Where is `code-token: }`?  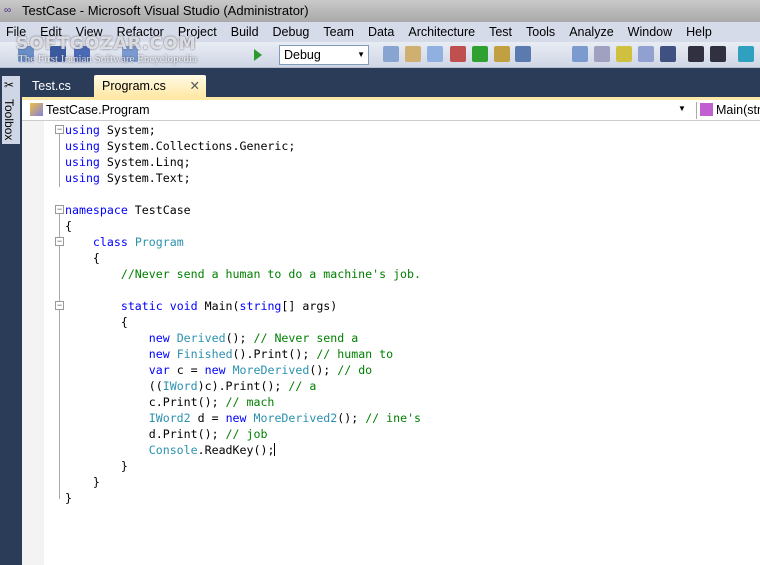 code-token: } is located at coordinates (96, 466).